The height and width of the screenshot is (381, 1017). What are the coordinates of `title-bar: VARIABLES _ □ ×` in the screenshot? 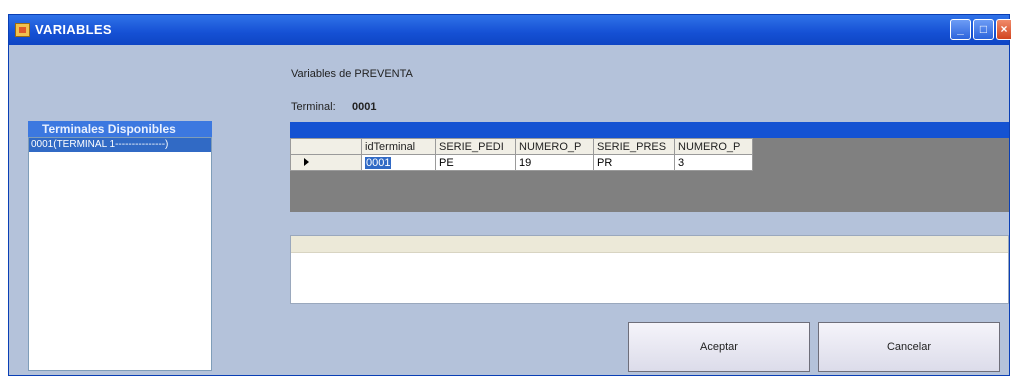 It's located at (510, 30).